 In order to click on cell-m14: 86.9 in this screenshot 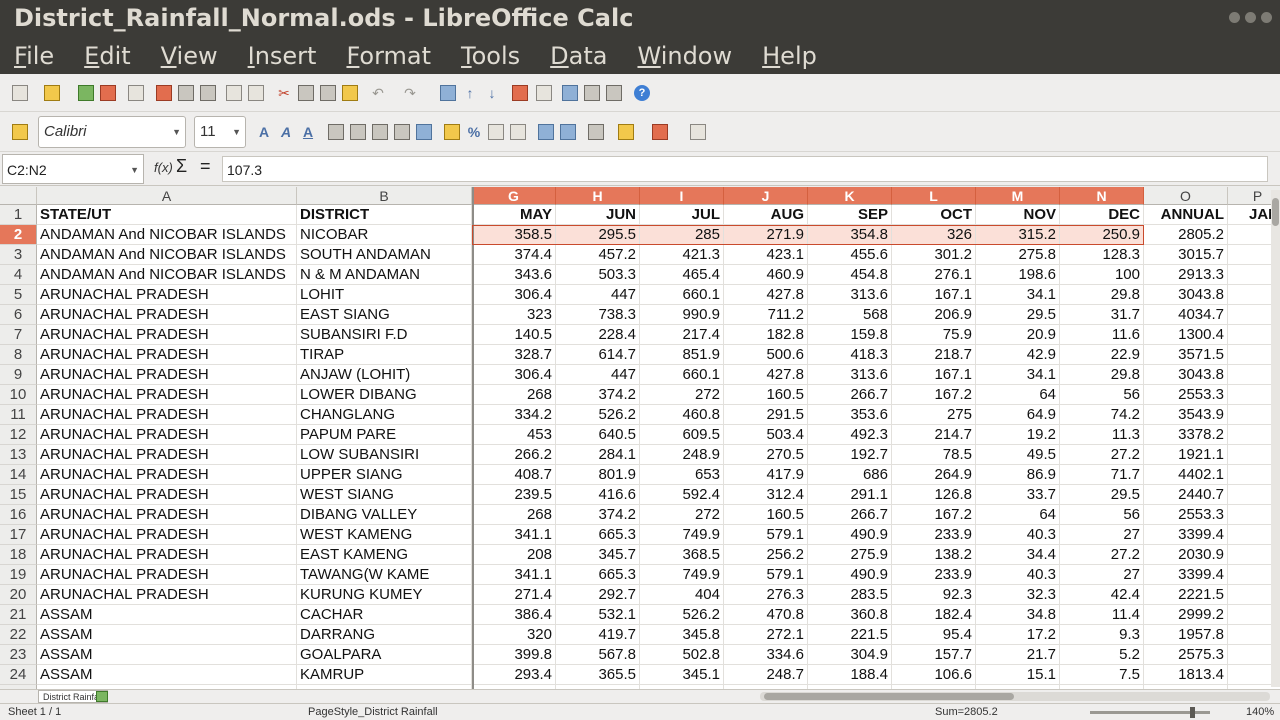, I will do `click(1018, 475)`.